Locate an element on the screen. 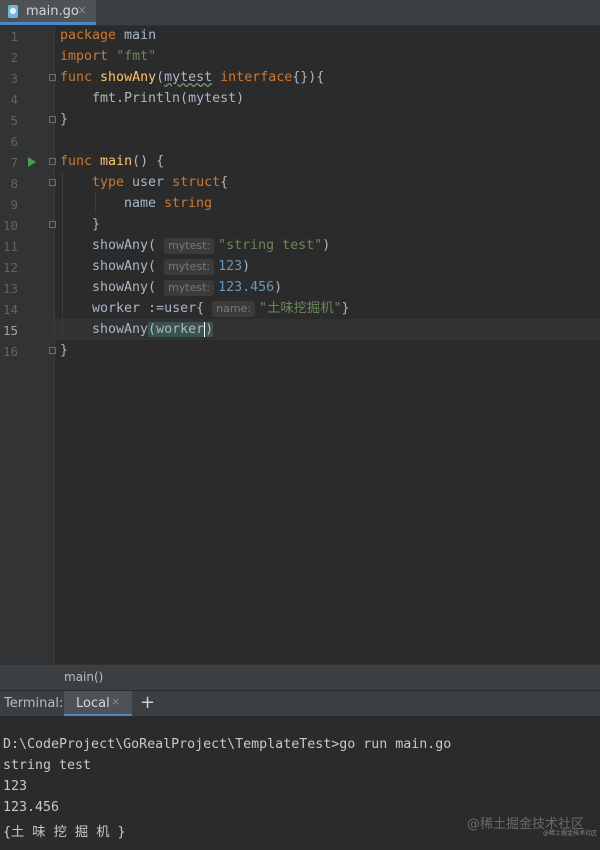 This screenshot has height=850, width=600. line-number: 9 is located at coordinates (14, 204).